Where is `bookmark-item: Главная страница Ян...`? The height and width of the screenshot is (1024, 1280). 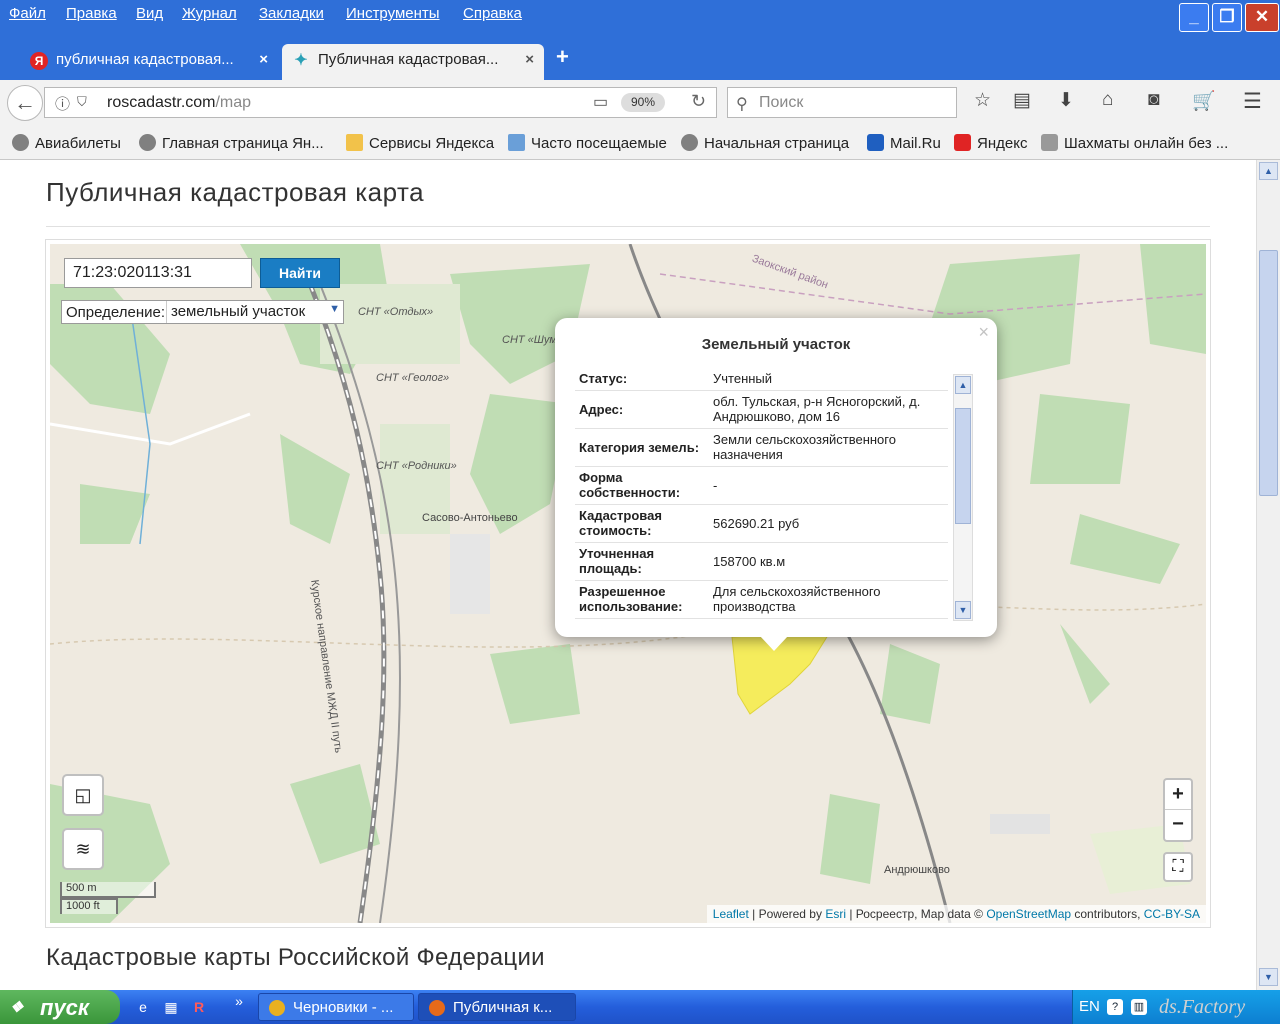 bookmark-item: Главная страница Ян... is located at coordinates (231, 143).